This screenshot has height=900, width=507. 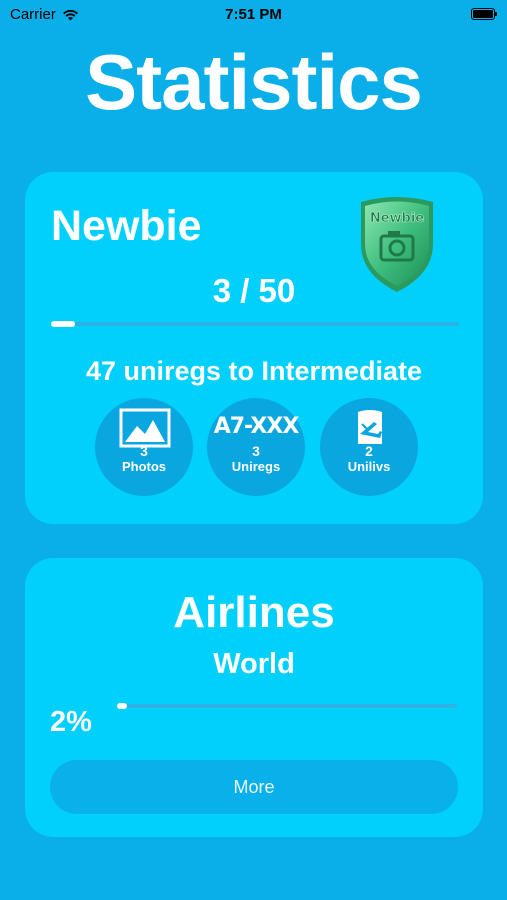 I want to click on stat-unilivs: 2 Unilivs, so click(x=369, y=447).